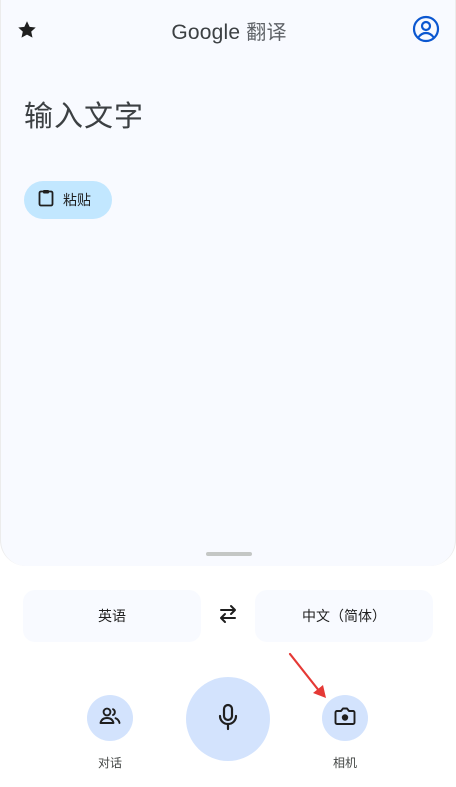 The image size is (456, 787). I want to click on source-language-label: 英语, so click(112, 617).